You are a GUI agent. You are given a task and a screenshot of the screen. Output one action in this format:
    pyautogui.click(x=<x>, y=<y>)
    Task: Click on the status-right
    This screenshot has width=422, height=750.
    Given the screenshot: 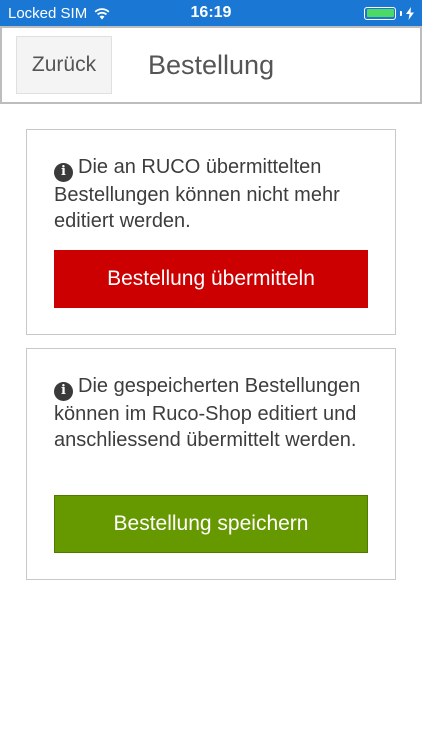 What is the action you would take?
    pyautogui.click(x=389, y=13)
    